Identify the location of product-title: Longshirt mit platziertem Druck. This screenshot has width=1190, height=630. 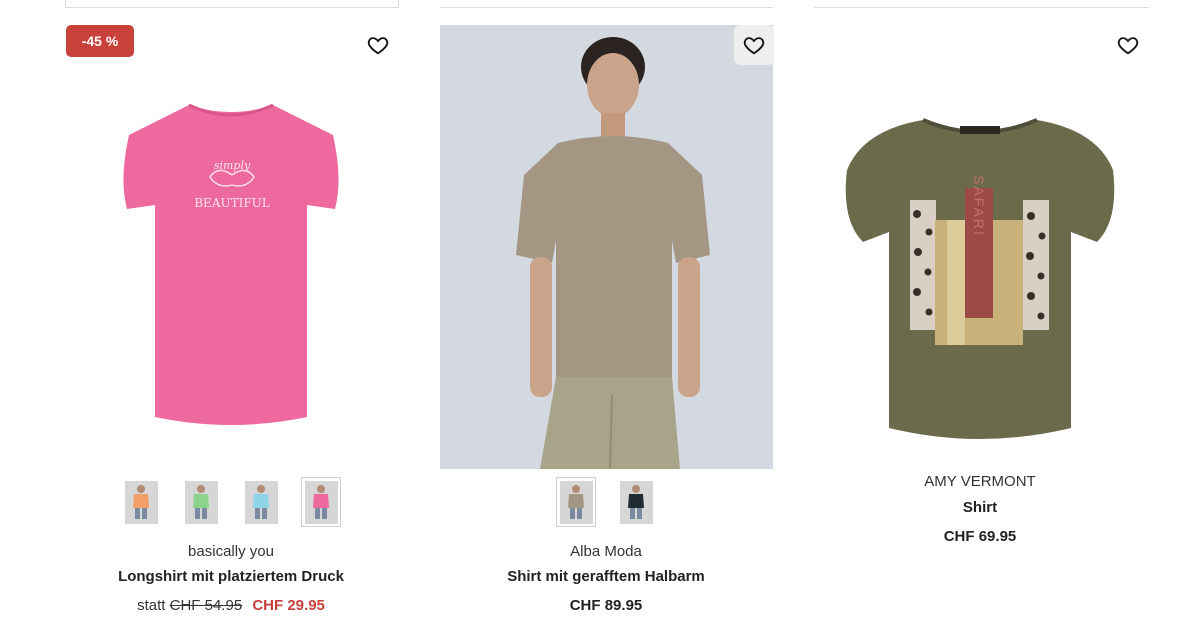
(231, 576).